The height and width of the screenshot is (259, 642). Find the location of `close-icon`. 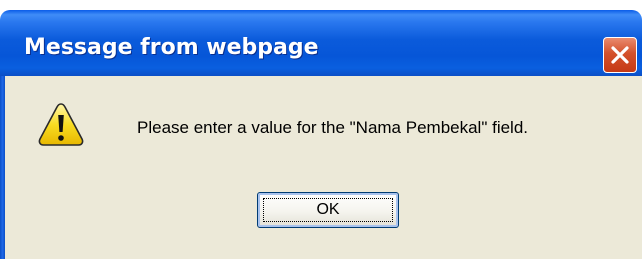

close-icon is located at coordinates (620, 55).